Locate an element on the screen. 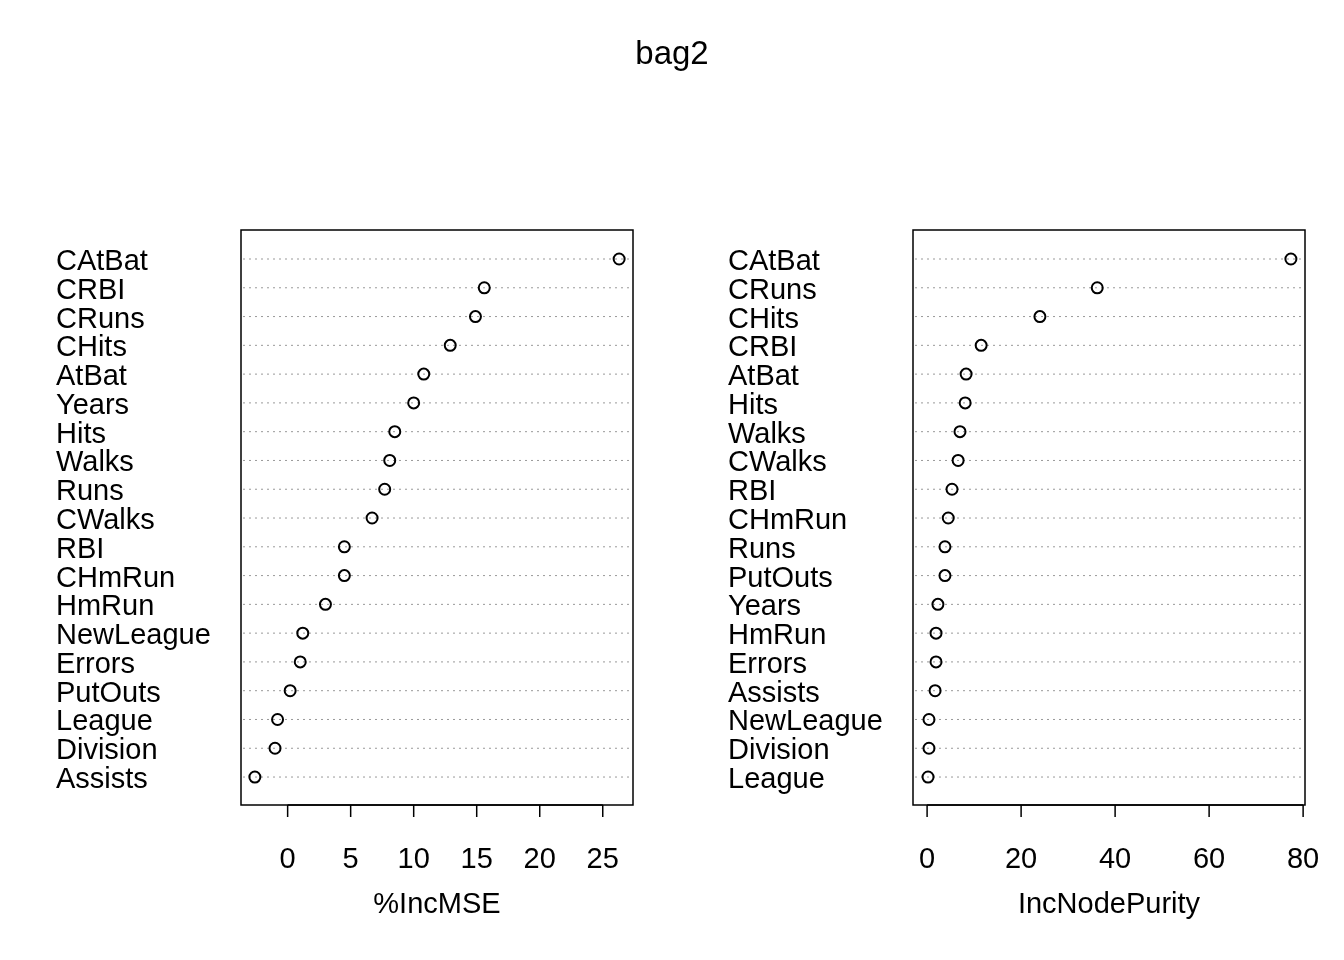 The image size is (1344, 960). tick-label: 25 is located at coordinates (602, 858).